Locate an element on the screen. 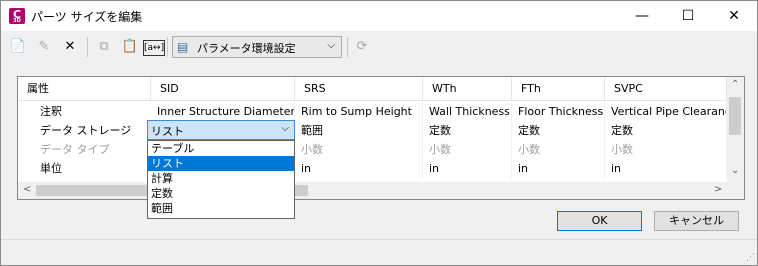 The image size is (758, 266). column-header-attribute: 属性 is located at coordinates (84, 89).